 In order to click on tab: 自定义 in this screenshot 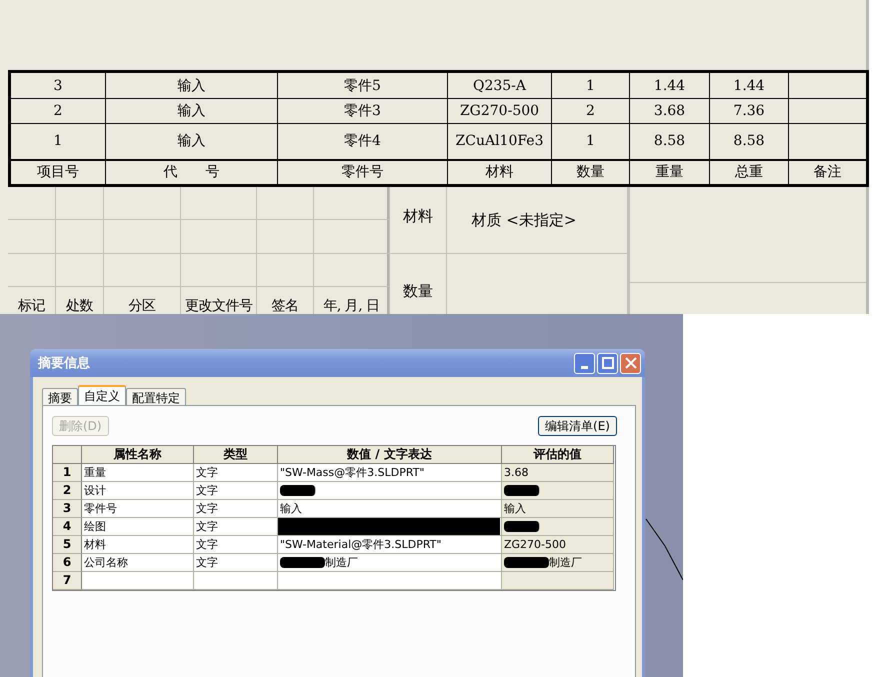, I will do `click(102, 395)`.